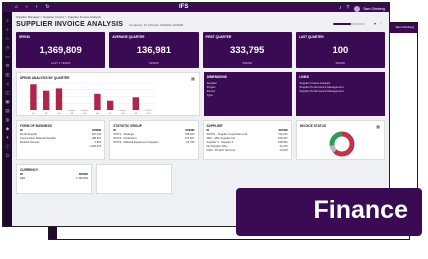 Image resolution: width=428 pixels, height=259 pixels. Describe the element at coordinates (98, 114) in the screenshot. I see `x-tick-label: Q6` at that location.